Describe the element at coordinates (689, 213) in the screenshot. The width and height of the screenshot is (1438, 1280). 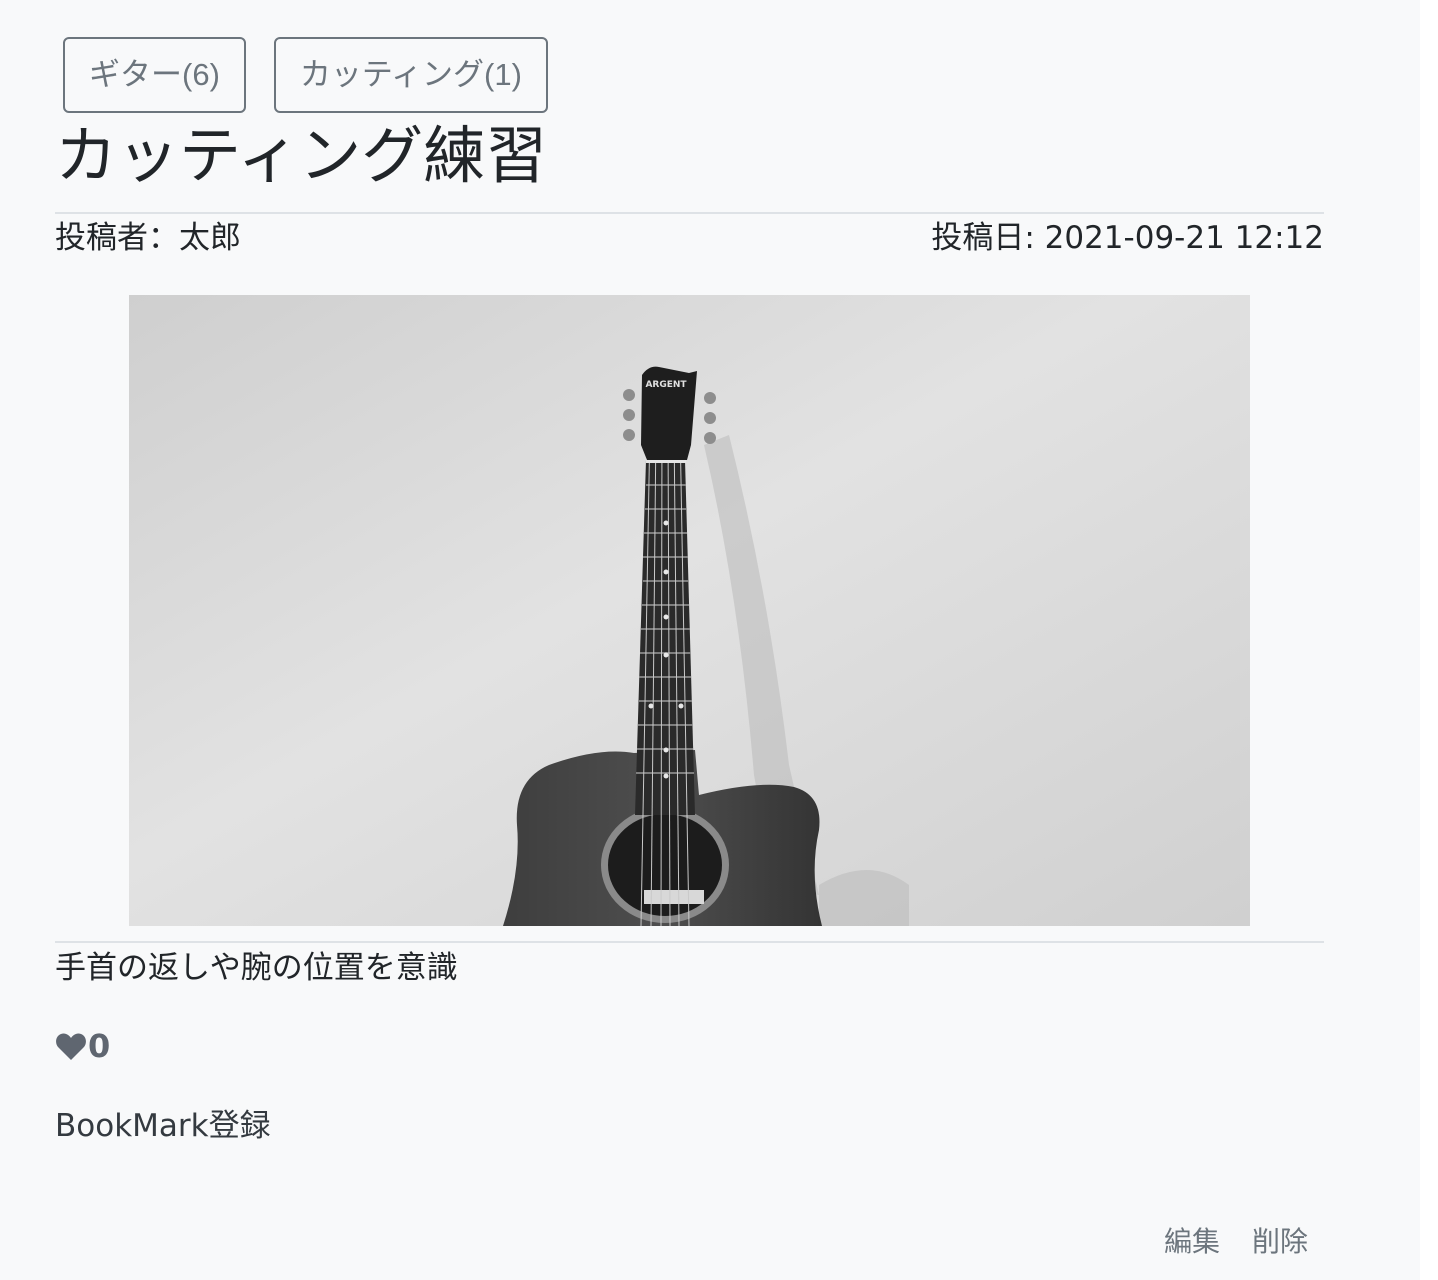
I see `title-divider` at that location.